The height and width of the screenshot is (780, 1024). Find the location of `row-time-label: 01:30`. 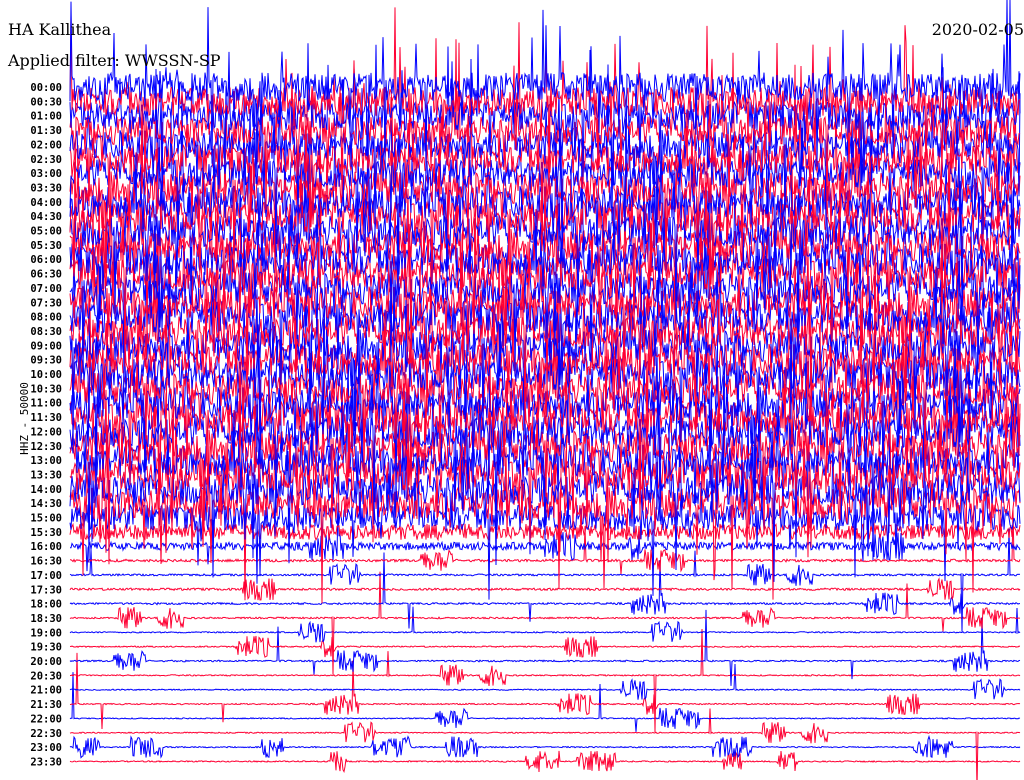

row-time-label: 01:30 is located at coordinates (46, 131).